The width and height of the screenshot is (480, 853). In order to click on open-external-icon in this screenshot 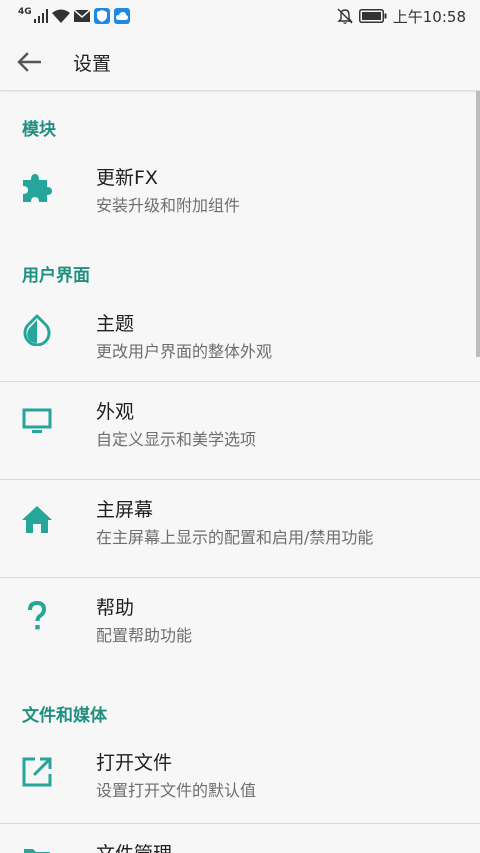, I will do `click(37, 772)`.